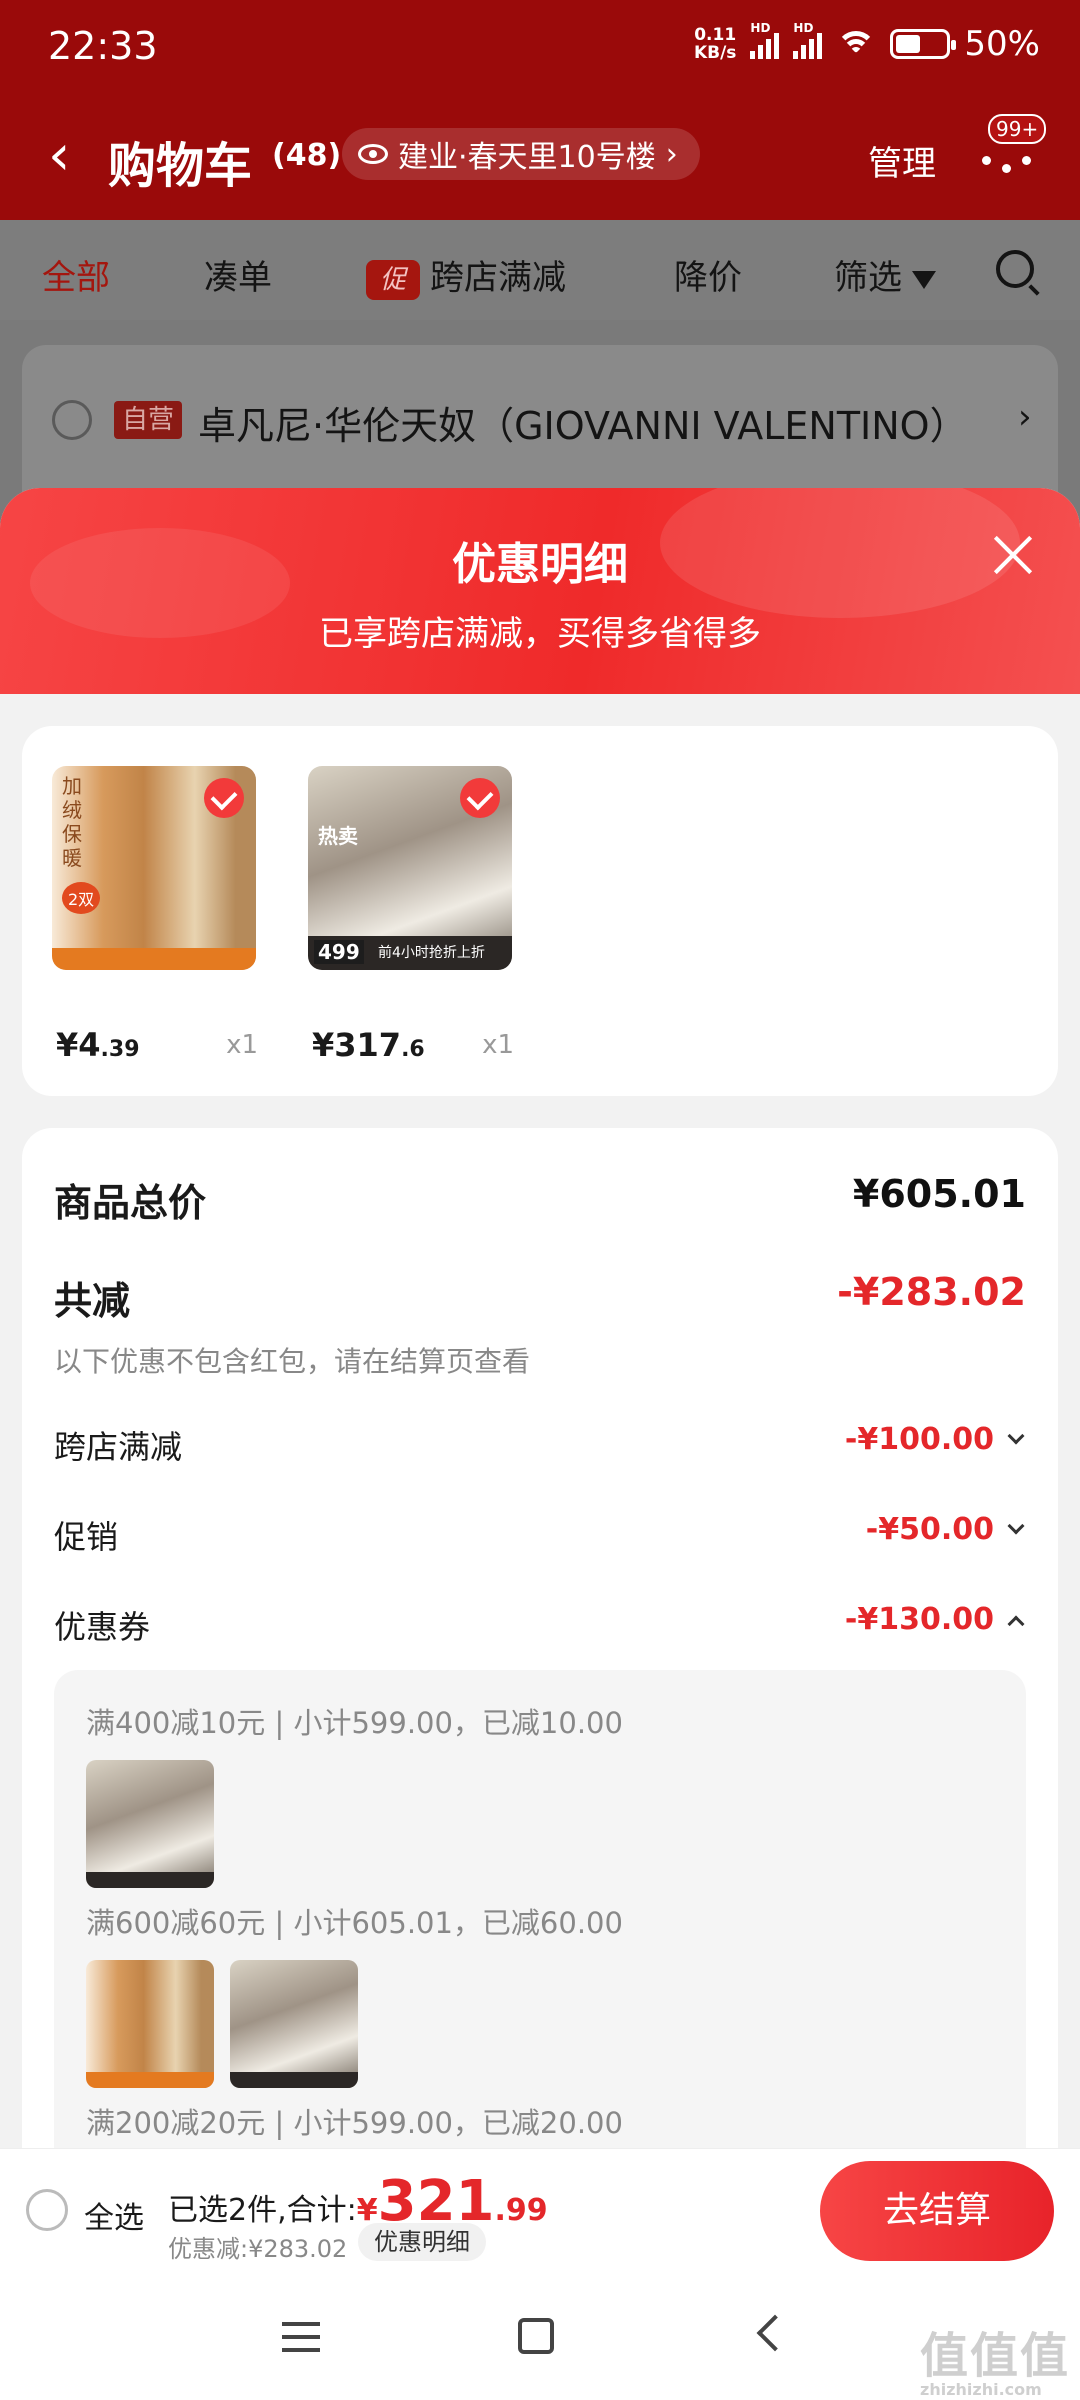  I want to click on tab-price-drop: 降价, so click(708, 274).